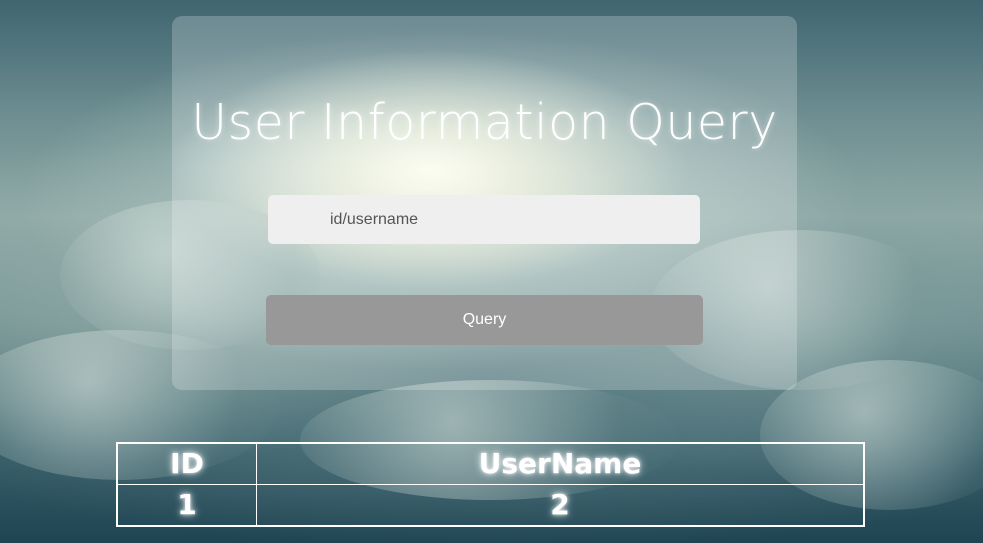 This screenshot has height=543, width=983. I want to click on page-title: User Information Query, so click(484, 122).